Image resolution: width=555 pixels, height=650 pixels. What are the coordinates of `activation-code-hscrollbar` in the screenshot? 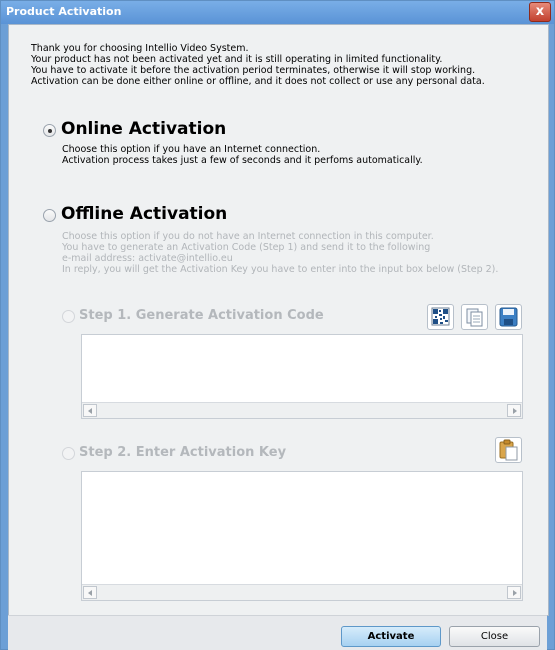 It's located at (302, 410).